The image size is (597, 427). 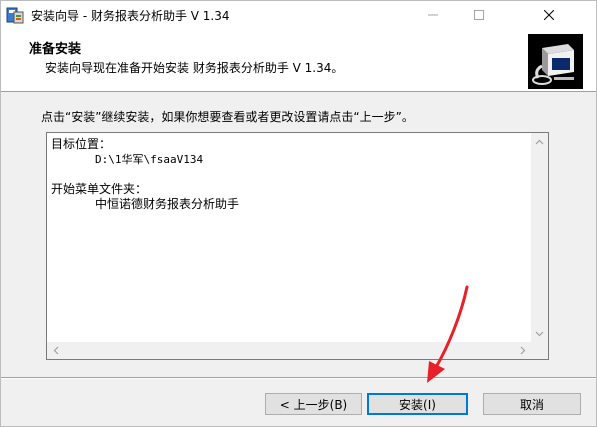 I want to click on minimize-button, so click(x=433, y=15).